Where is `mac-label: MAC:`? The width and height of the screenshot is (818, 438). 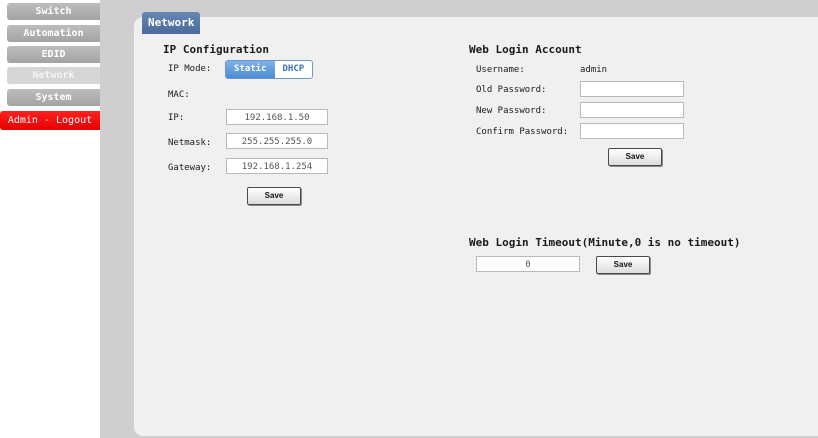 mac-label: MAC: is located at coordinates (179, 95).